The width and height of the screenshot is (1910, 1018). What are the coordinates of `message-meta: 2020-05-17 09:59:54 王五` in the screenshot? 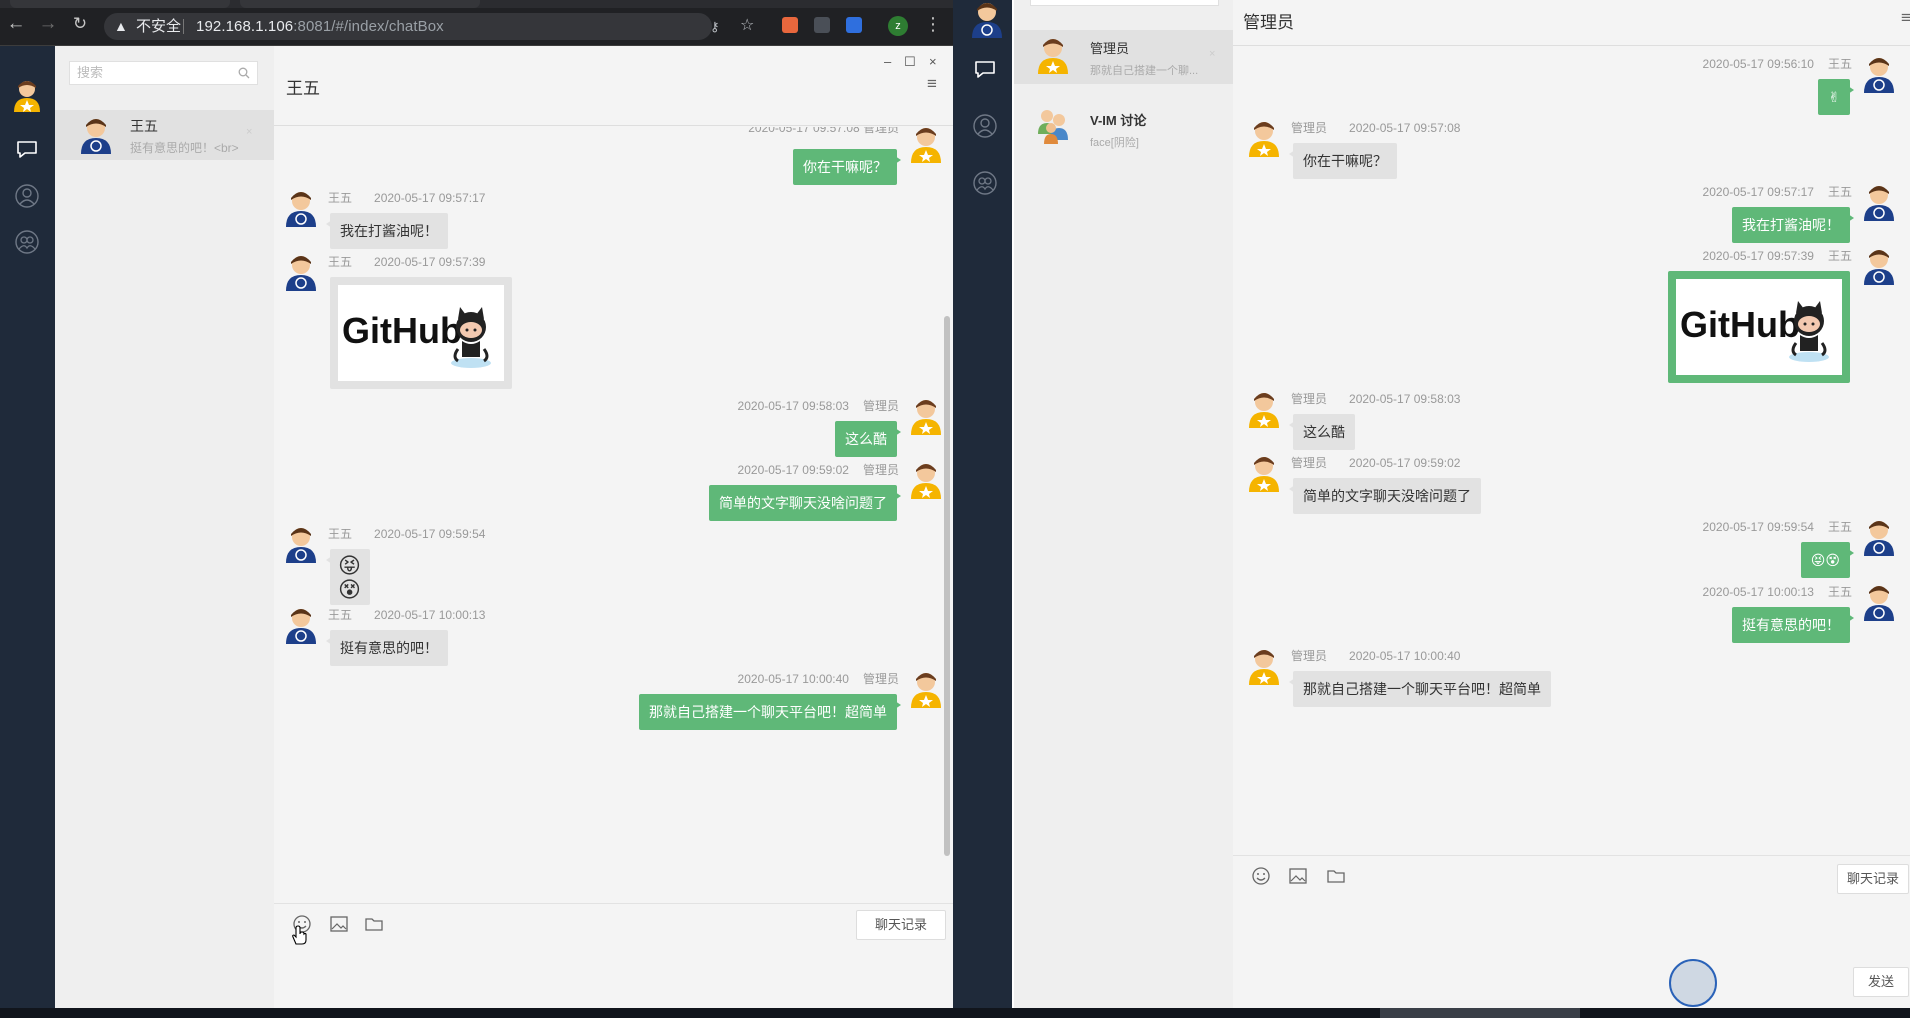 It's located at (1777, 526).